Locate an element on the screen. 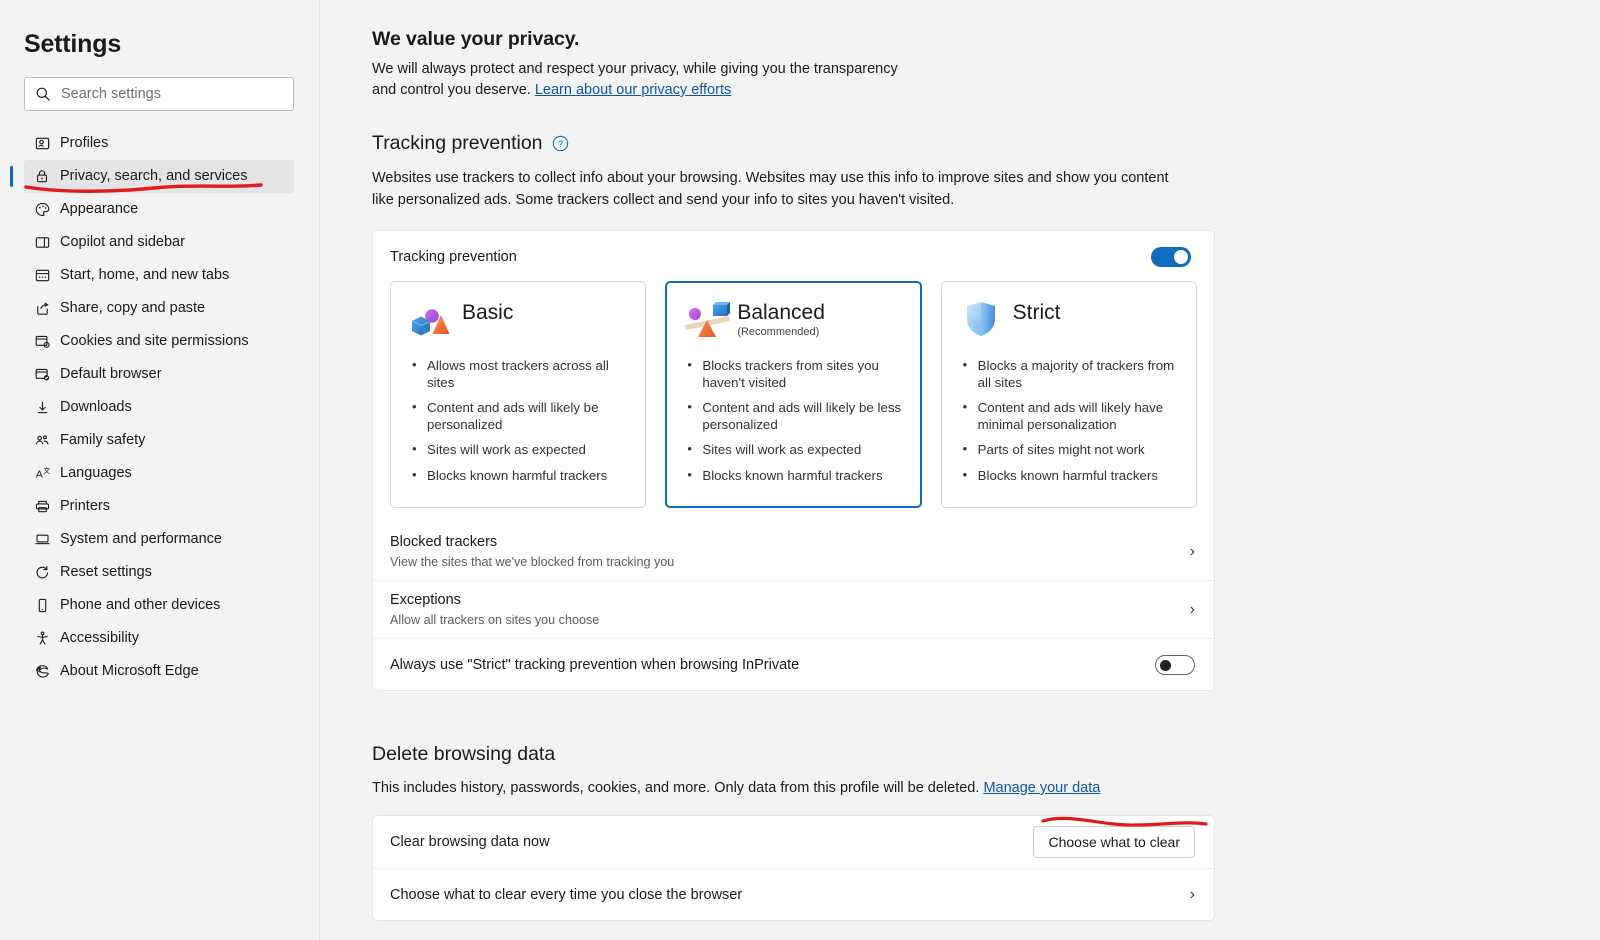 The image size is (1600, 940). privacy-efforts-link: Learn about our privacy efforts is located at coordinates (633, 90).